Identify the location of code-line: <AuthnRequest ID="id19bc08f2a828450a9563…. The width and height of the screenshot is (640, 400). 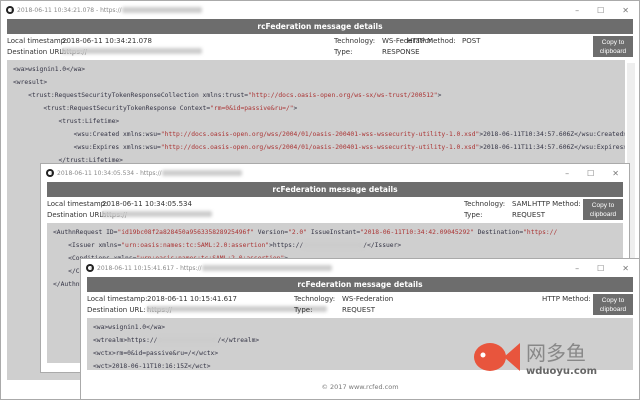
(335, 232).